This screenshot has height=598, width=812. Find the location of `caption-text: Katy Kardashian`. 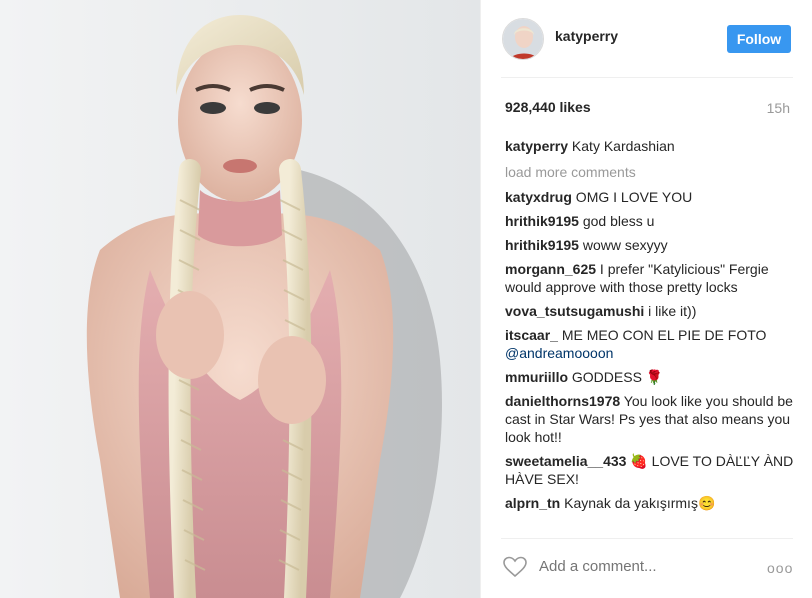

caption-text: Katy Kardashian is located at coordinates (621, 146).